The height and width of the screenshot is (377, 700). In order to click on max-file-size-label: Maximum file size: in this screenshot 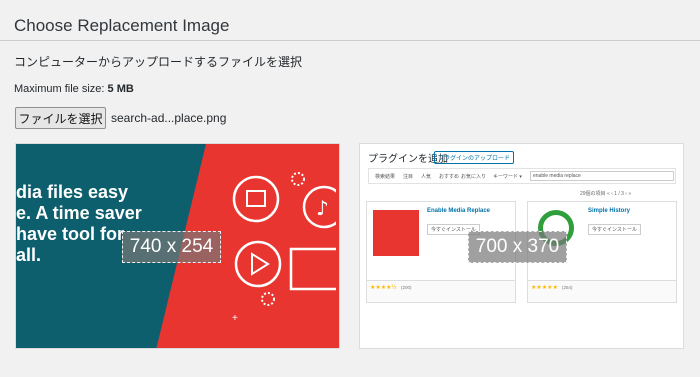, I will do `click(59, 89)`.